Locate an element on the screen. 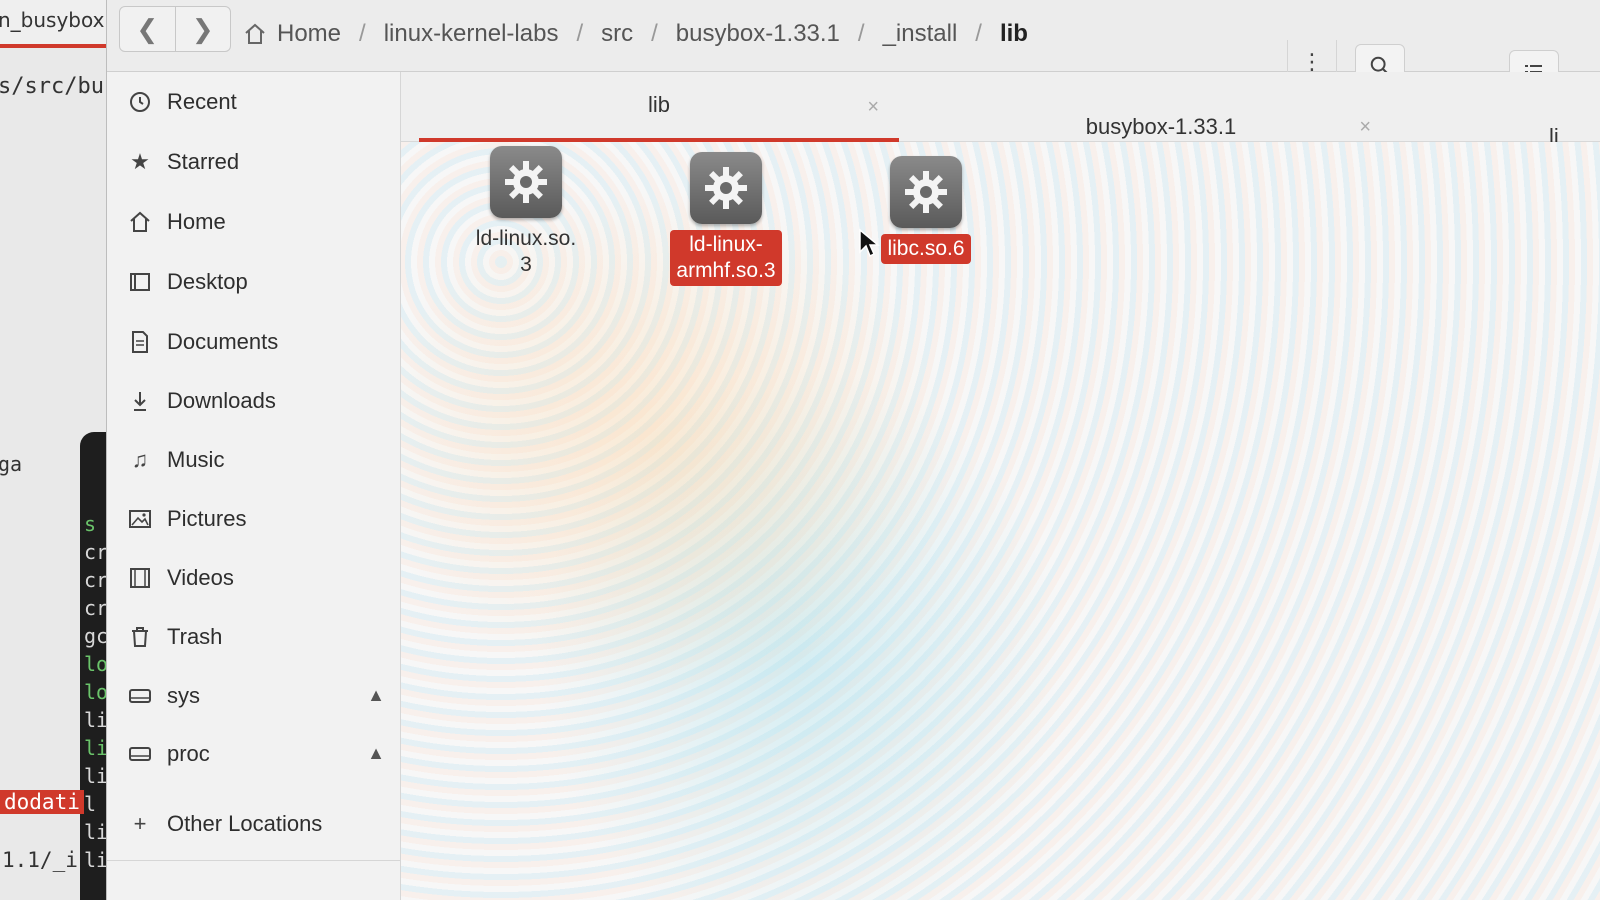 This screenshot has width=1600, height=900. star-icon: ★ is located at coordinates (140, 161).